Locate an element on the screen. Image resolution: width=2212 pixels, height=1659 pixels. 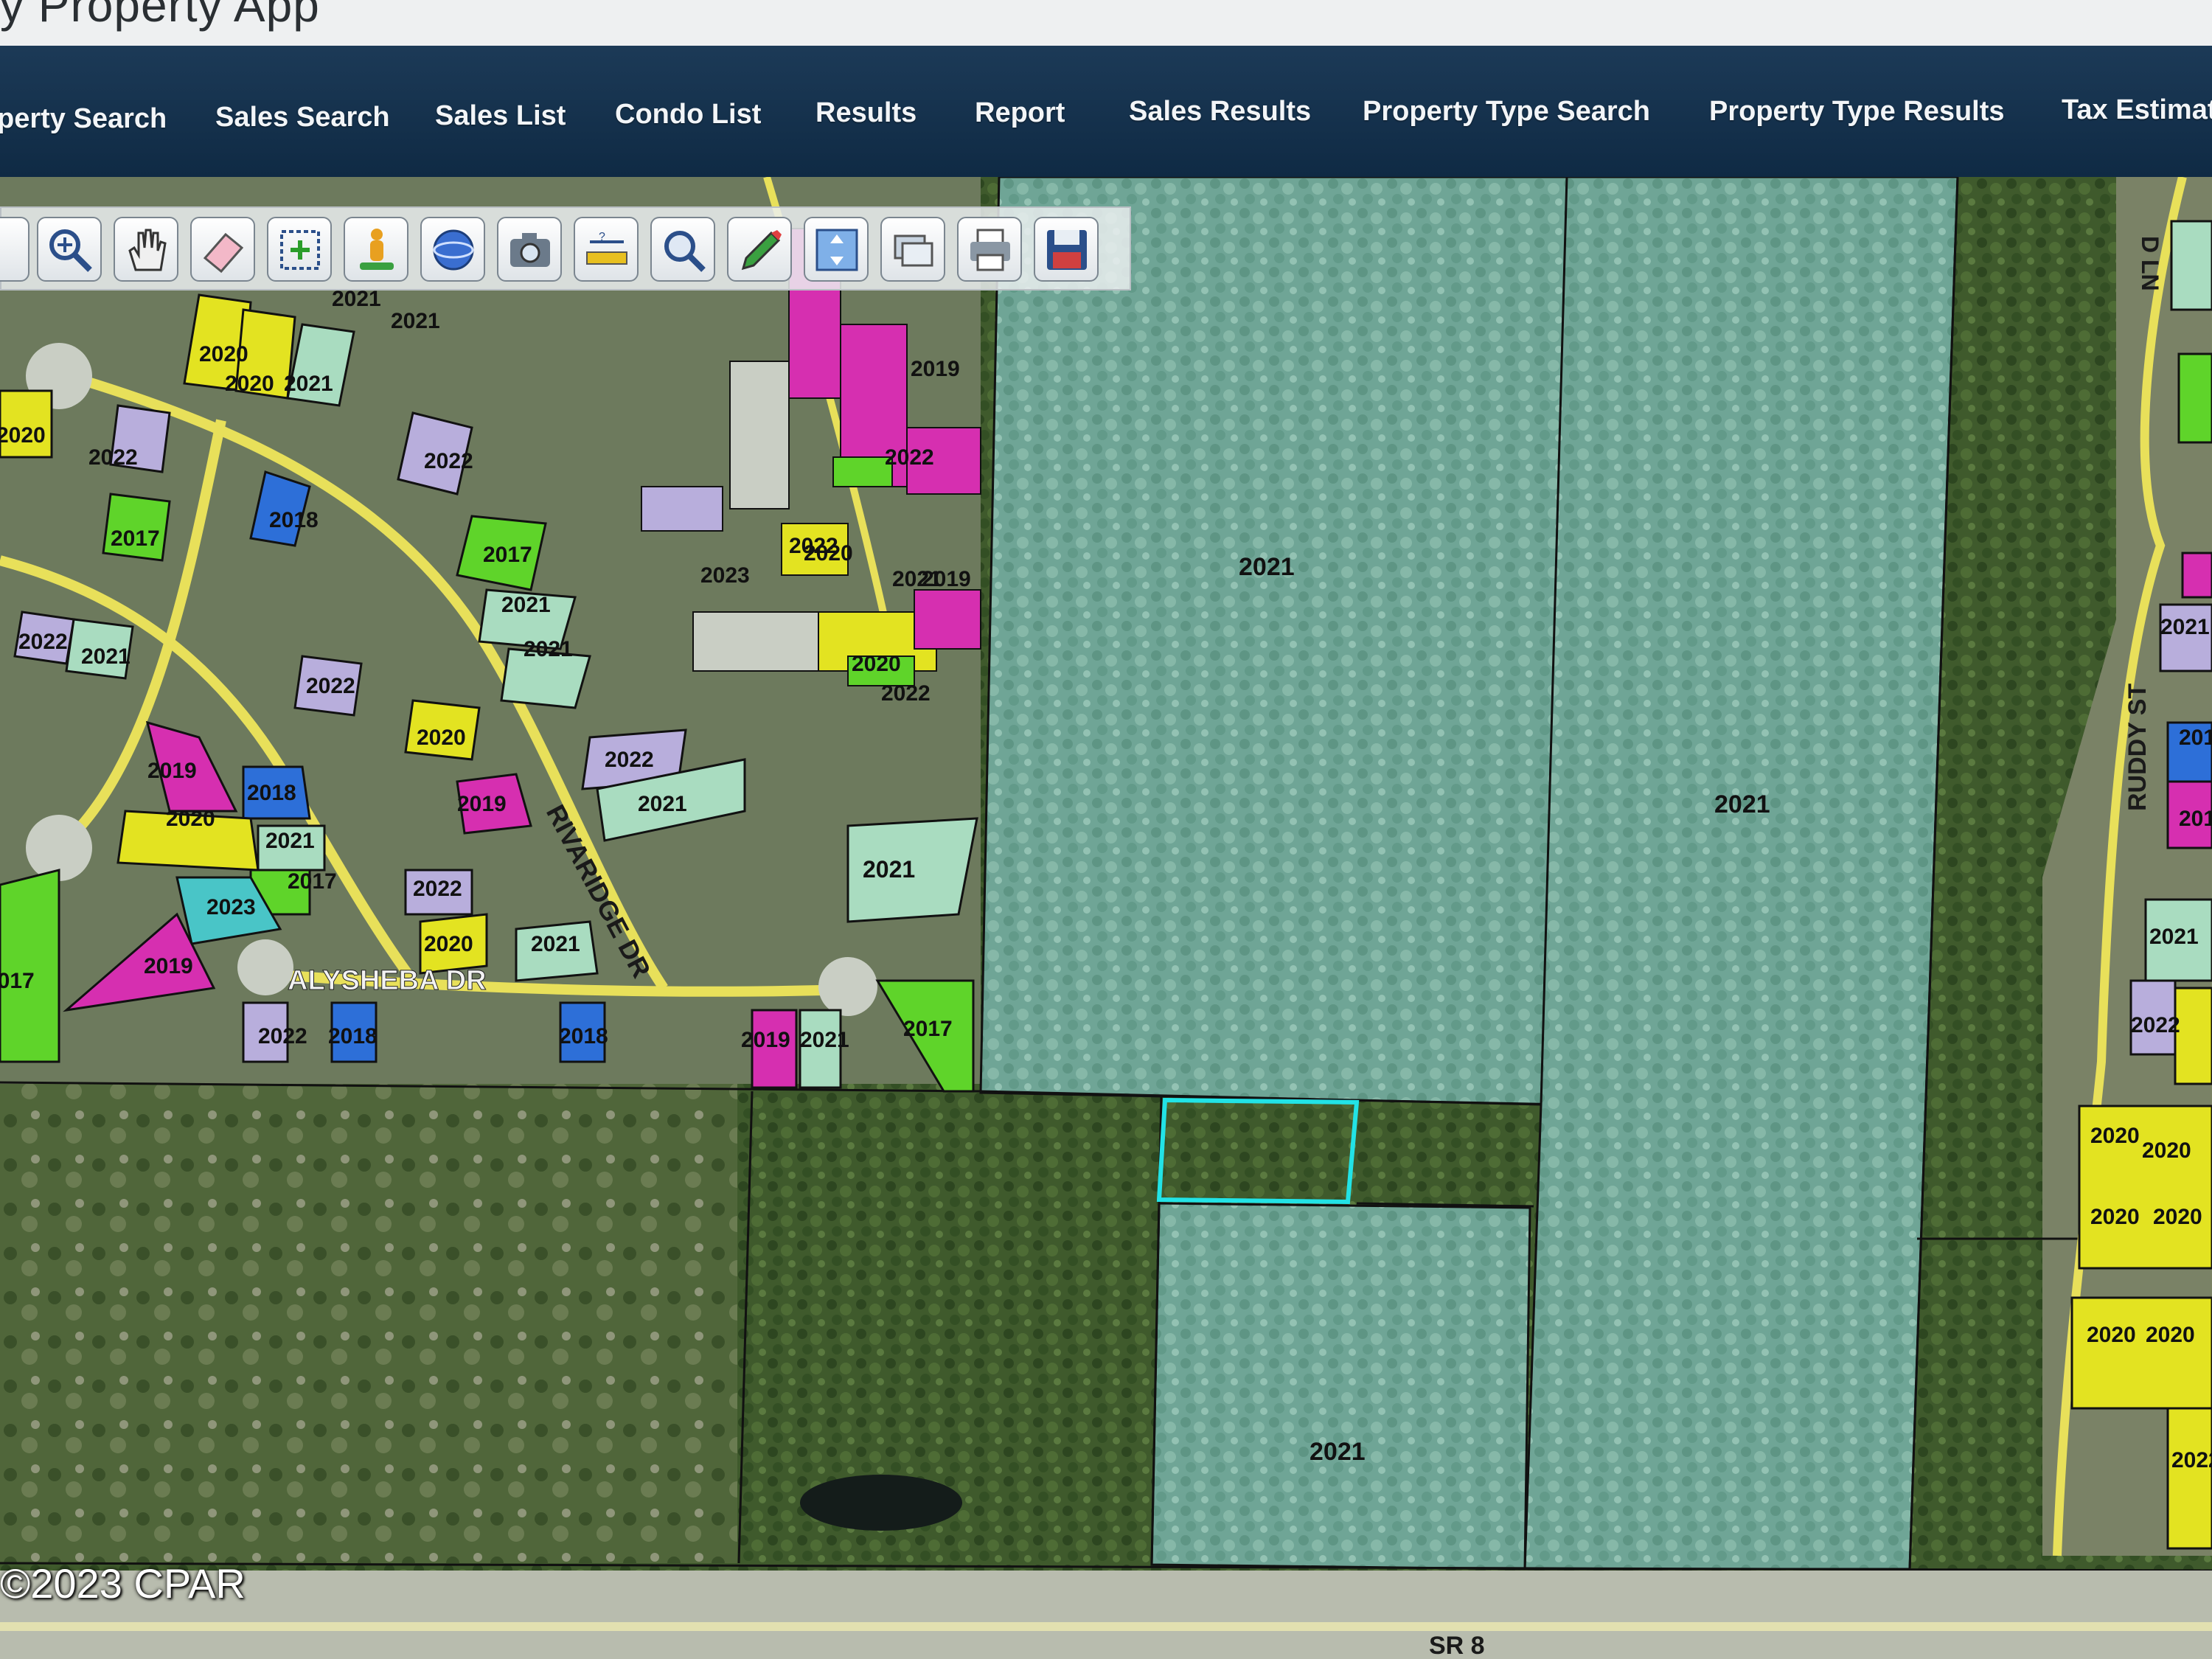
parcel-label-south-small: 2021 is located at coordinates (1338, 1452).